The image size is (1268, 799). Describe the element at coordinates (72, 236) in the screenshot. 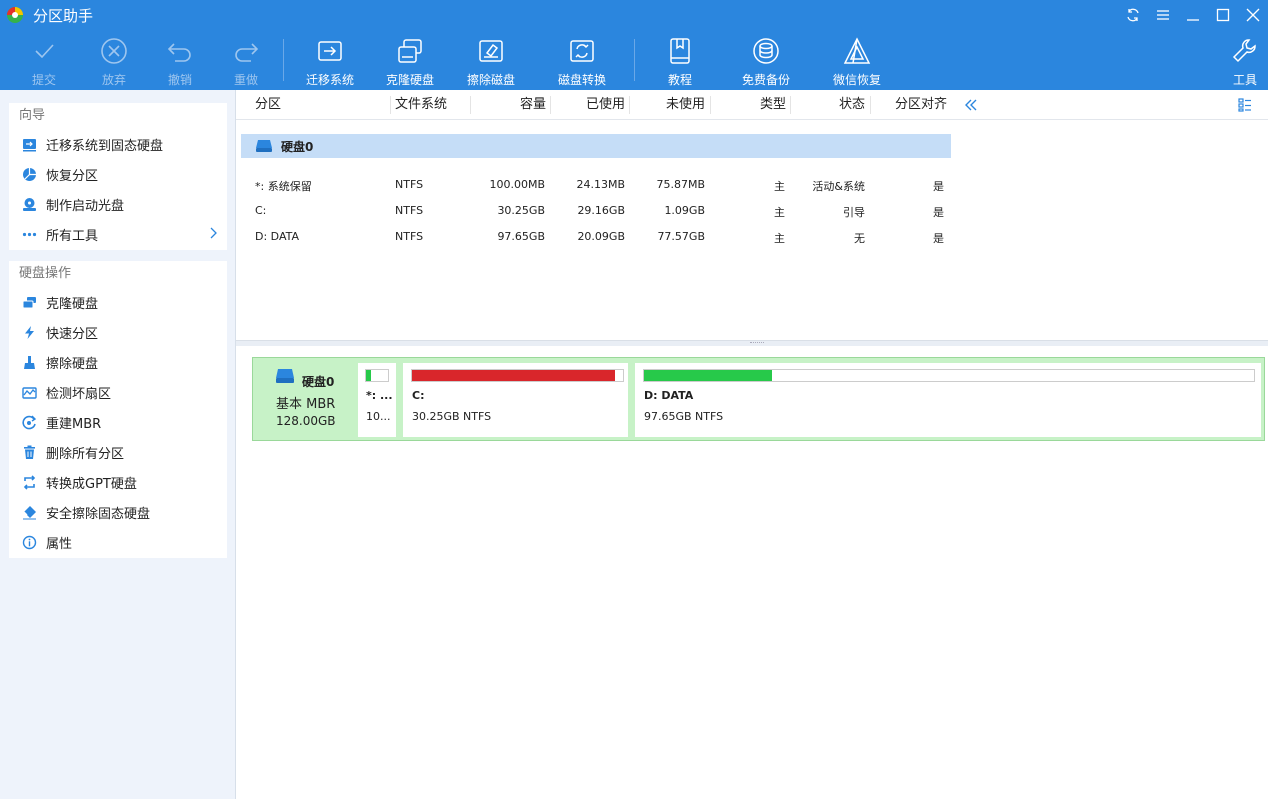

I see `sidebar-item-label: 所有工具` at that location.